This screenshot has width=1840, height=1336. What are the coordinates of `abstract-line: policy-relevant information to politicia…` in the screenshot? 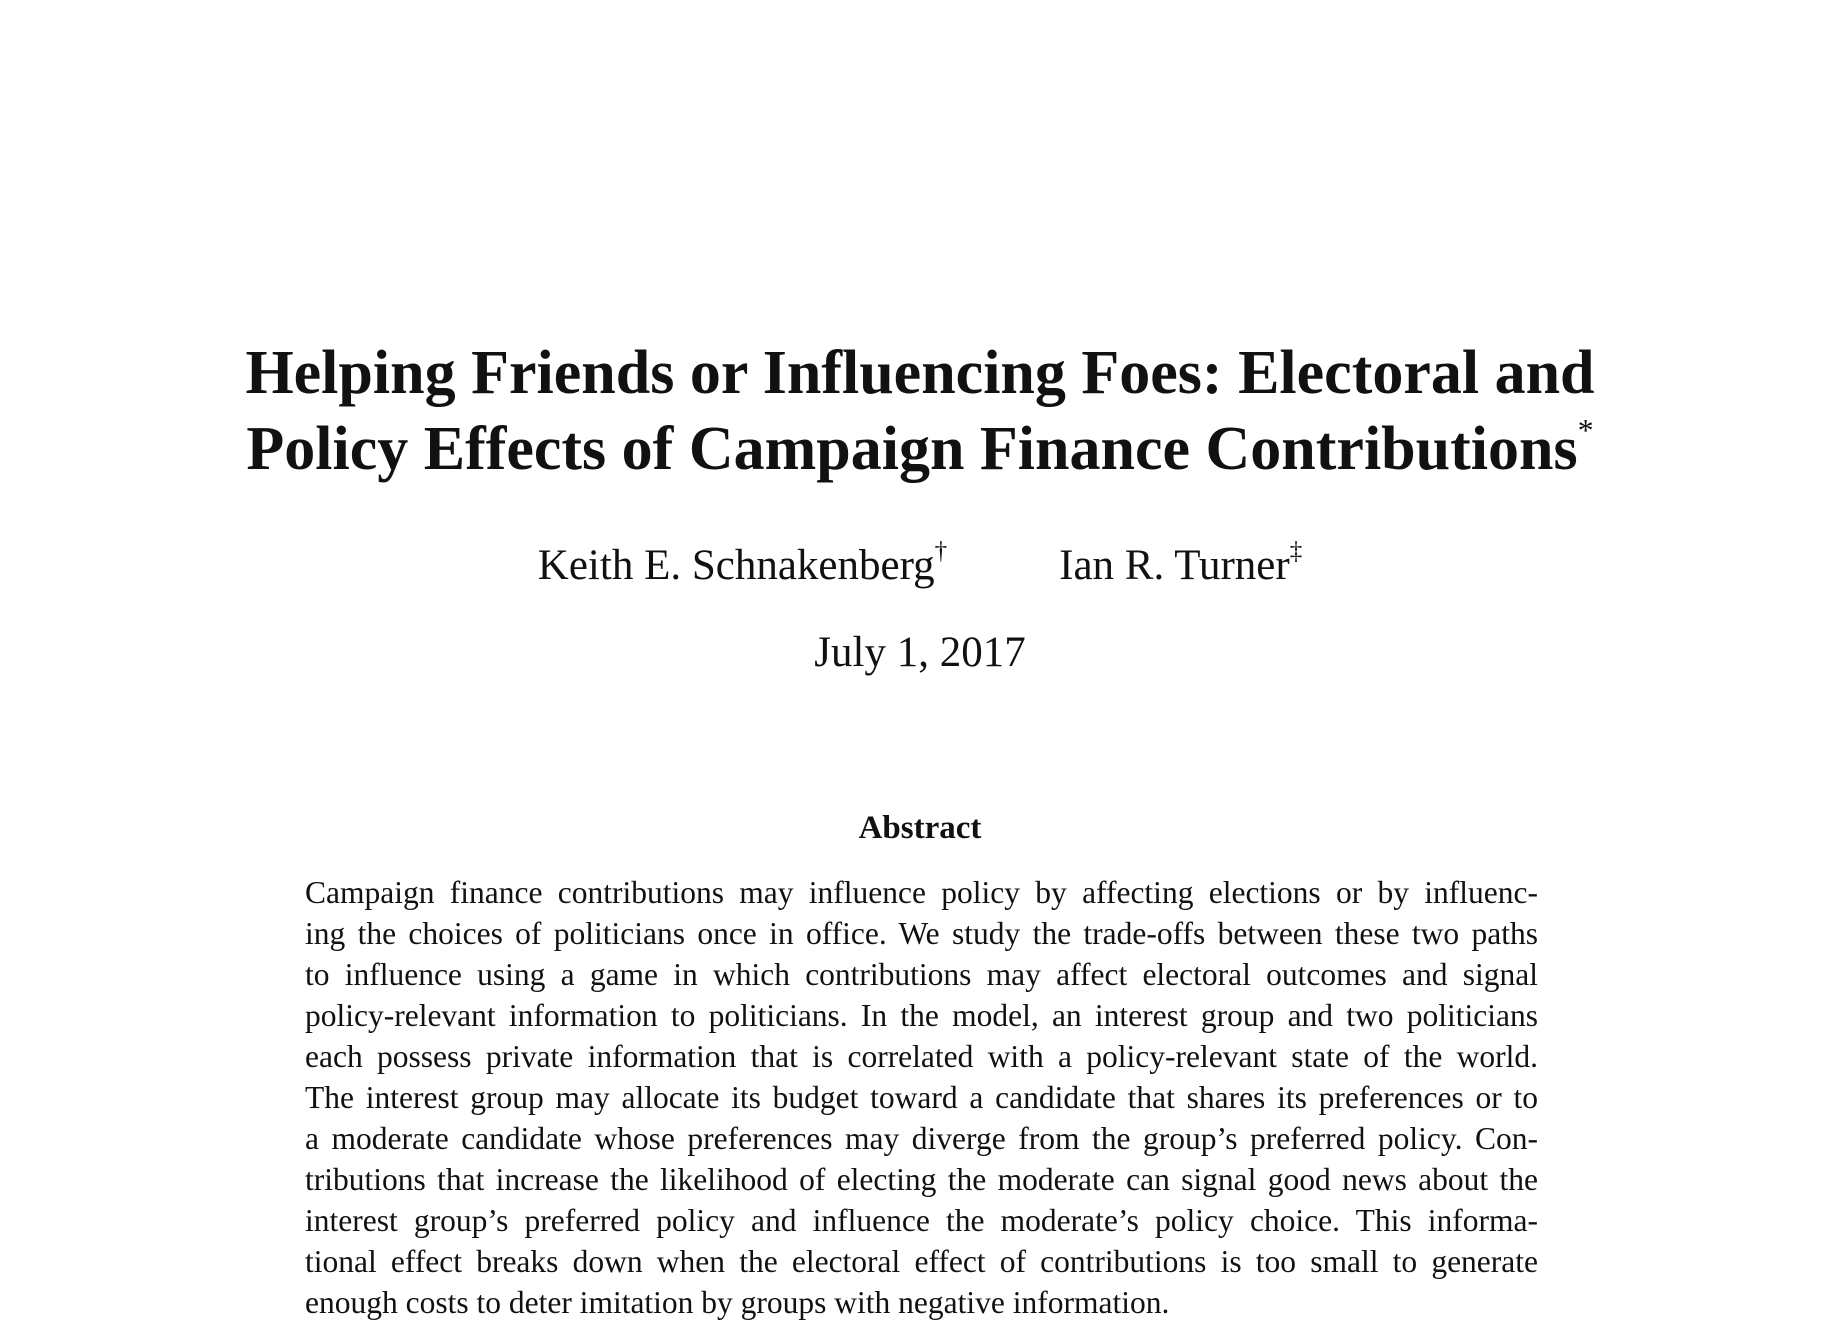 It's located at (921, 1015).